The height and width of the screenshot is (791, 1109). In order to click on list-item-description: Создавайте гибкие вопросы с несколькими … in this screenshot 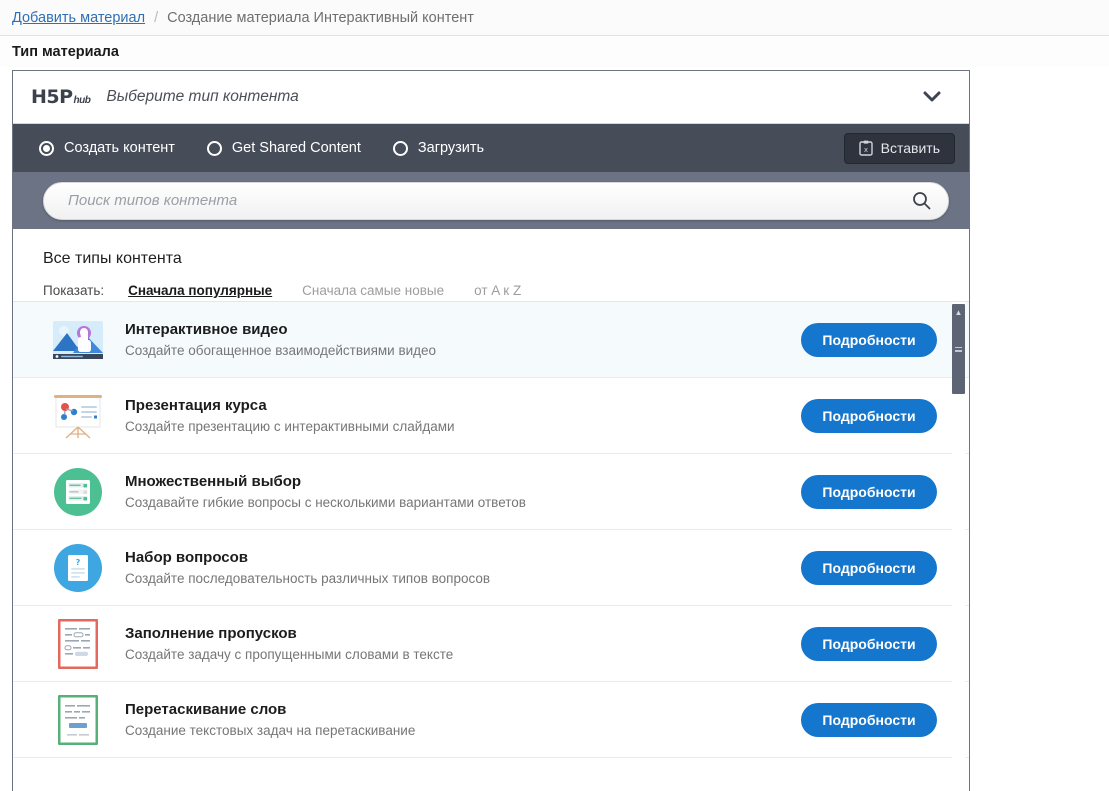, I will do `click(325, 502)`.